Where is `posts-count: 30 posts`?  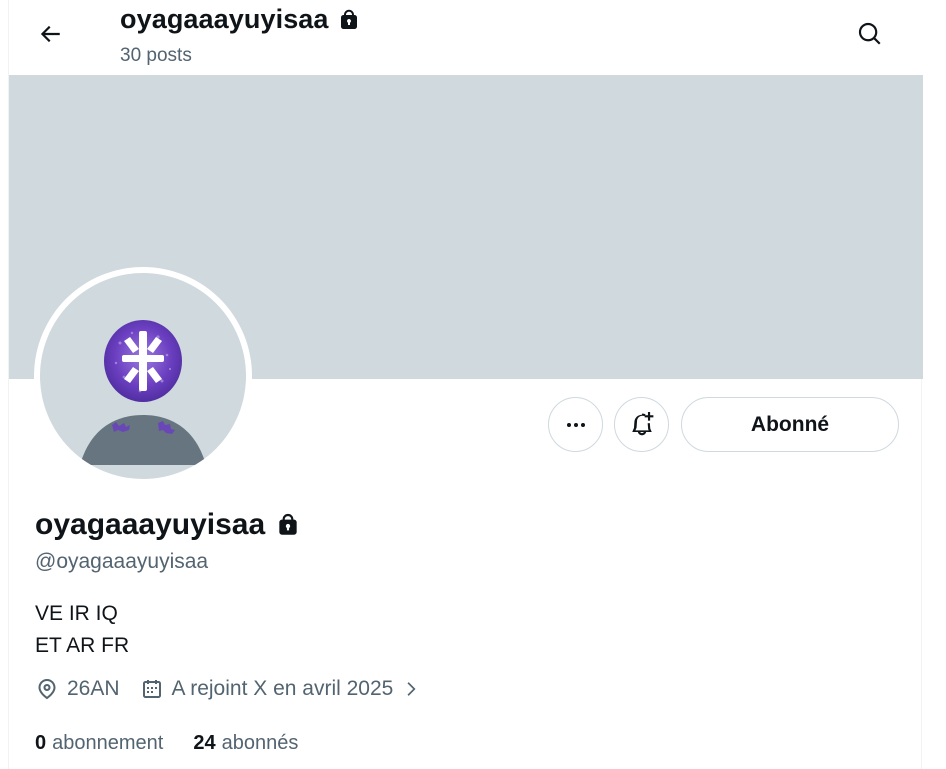
posts-count: 30 posts is located at coordinates (156, 55).